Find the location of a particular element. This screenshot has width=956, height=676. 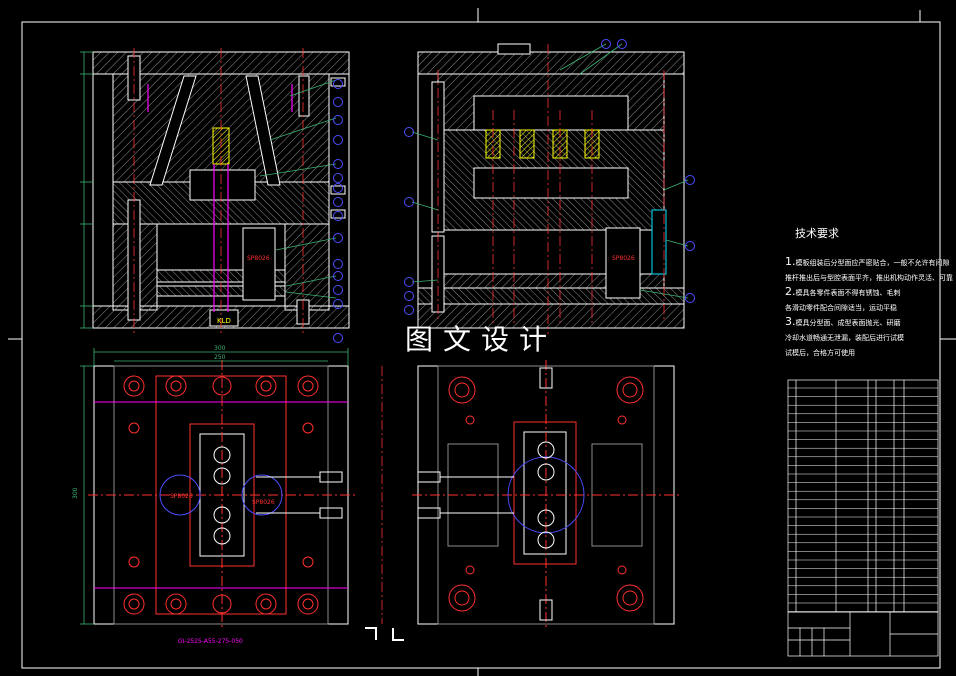

tech-req-line: 冷却水道畅通无泄漏，装配后进行试模 is located at coordinates (844, 338).